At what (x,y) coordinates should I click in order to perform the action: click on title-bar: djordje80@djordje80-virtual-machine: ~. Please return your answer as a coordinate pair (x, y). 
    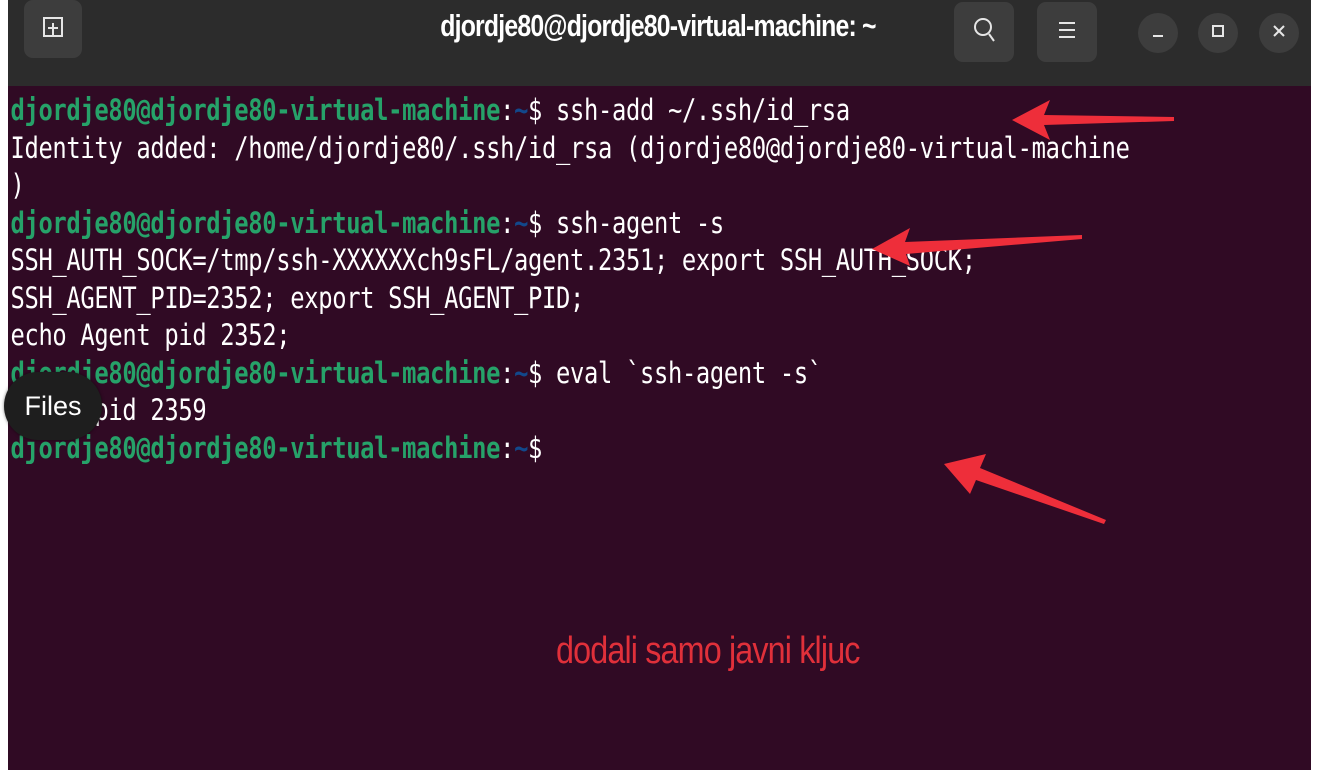
    Looking at the image, I should click on (659, 43).